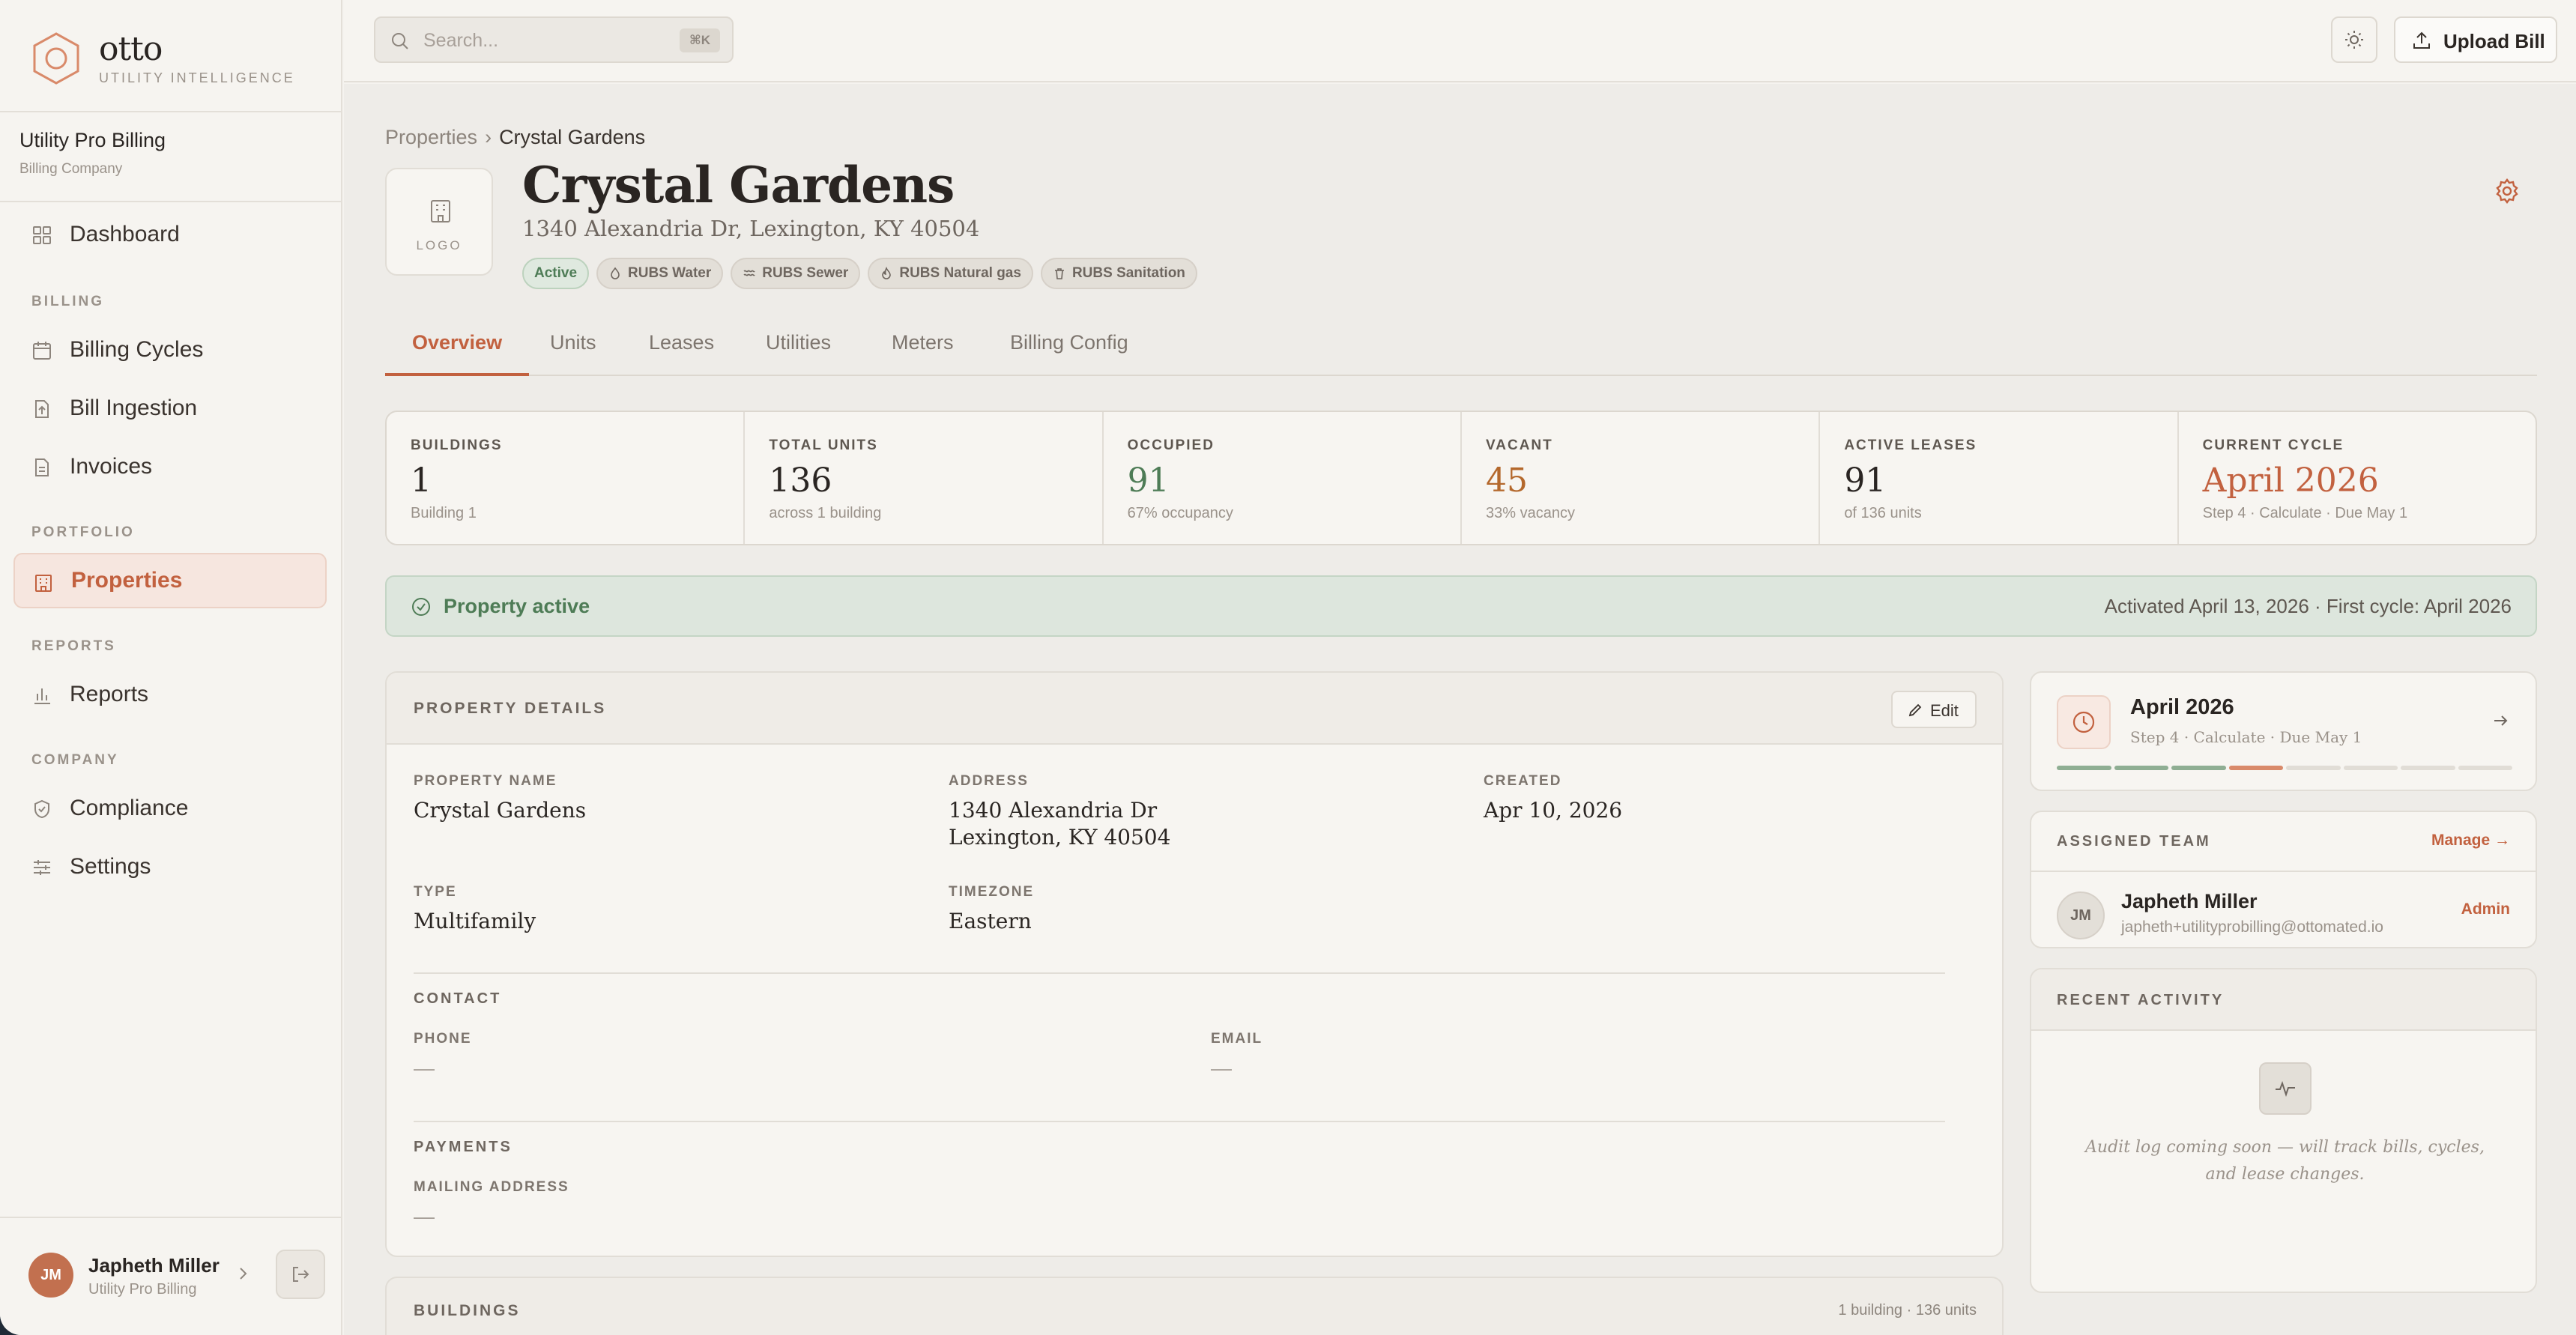 Image resolution: width=2576 pixels, height=1335 pixels. What do you see at coordinates (163, 58) in the screenshot?
I see `brand: otto UTILITY INTELLIGENCE` at bounding box center [163, 58].